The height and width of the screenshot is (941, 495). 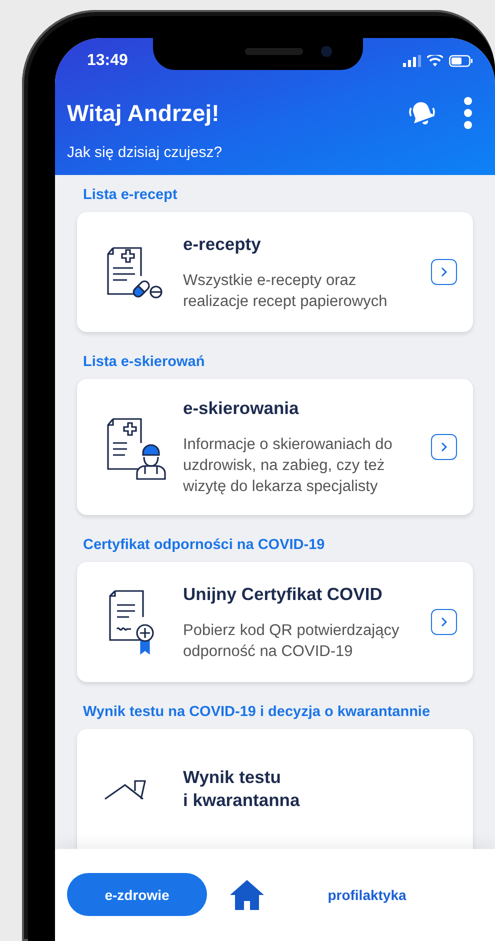 What do you see at coordinates (461, 61) in the screenshot?
I see `battery-icon` at bounding box center [461, 61].